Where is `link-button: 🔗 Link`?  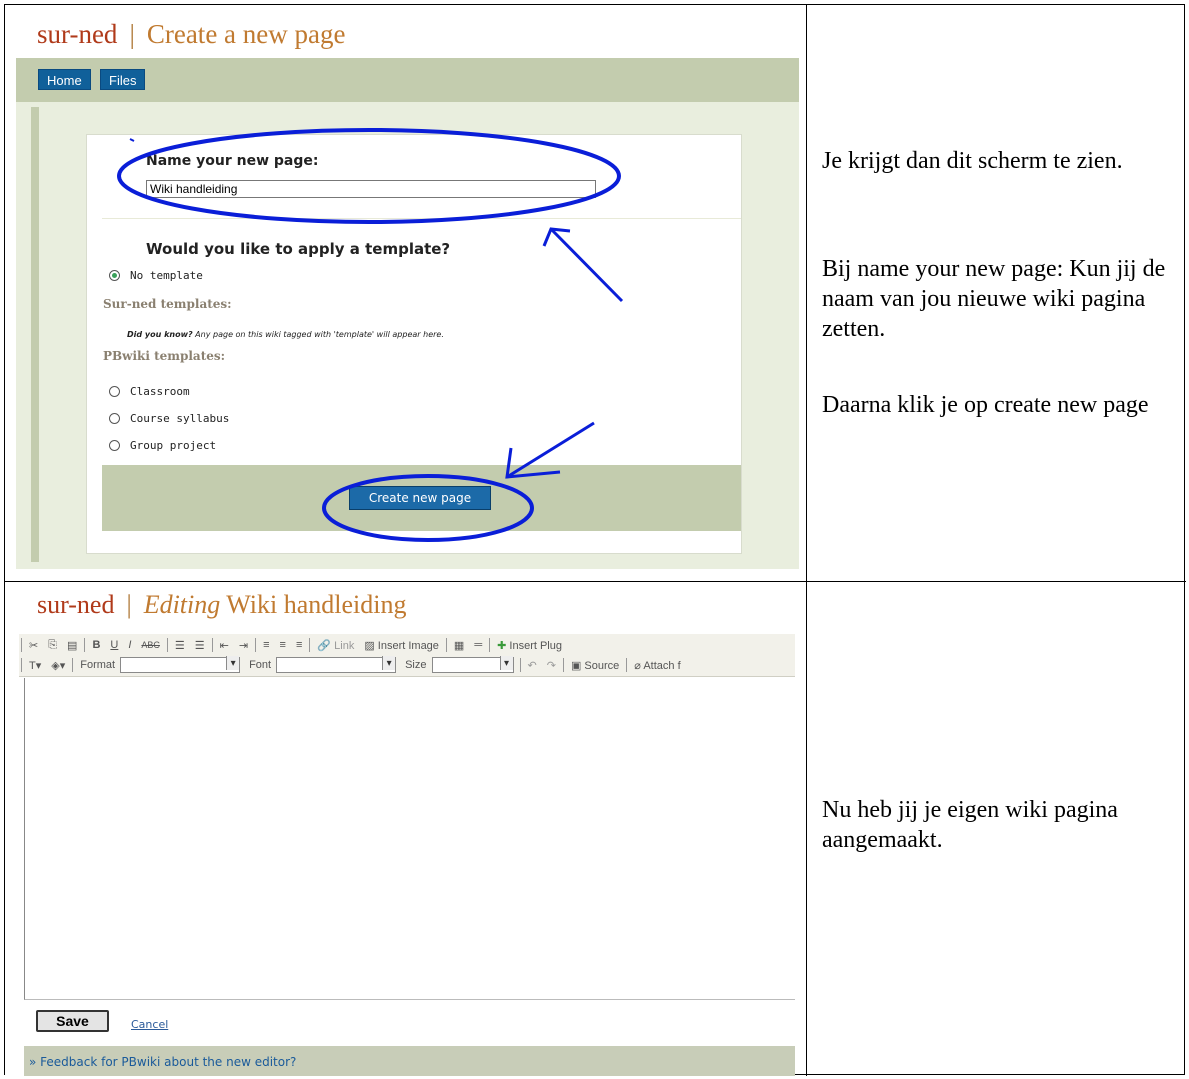
link-button: 🔗 Link is located at coordinates (335, 645).